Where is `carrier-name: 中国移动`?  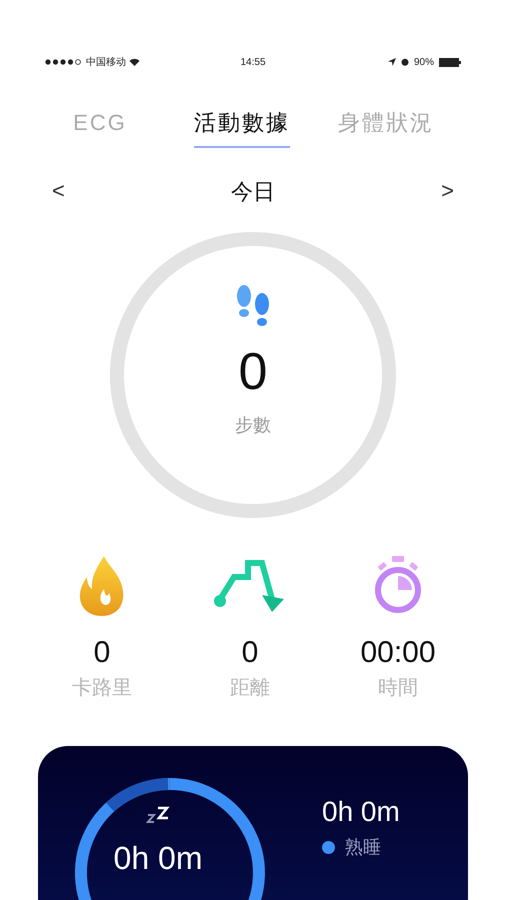
carrier-name: 中国移动 is located at coordinates (106, 63).